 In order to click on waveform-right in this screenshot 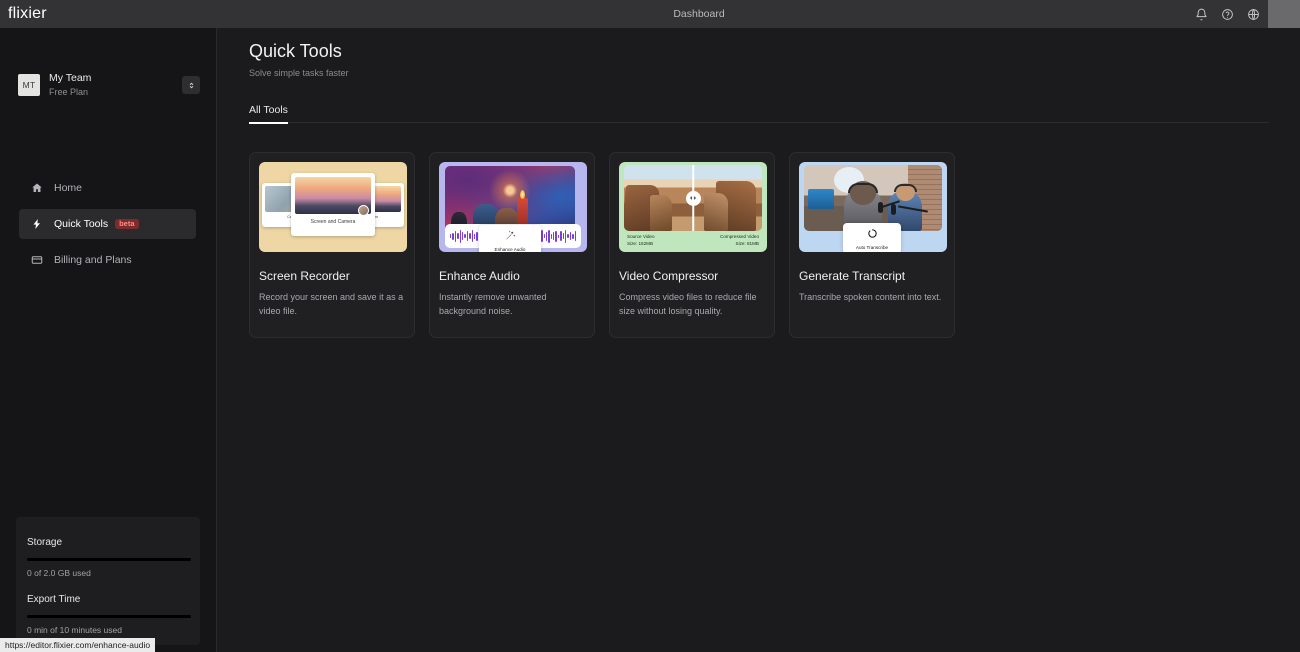, I will do `click(557, 236)`.